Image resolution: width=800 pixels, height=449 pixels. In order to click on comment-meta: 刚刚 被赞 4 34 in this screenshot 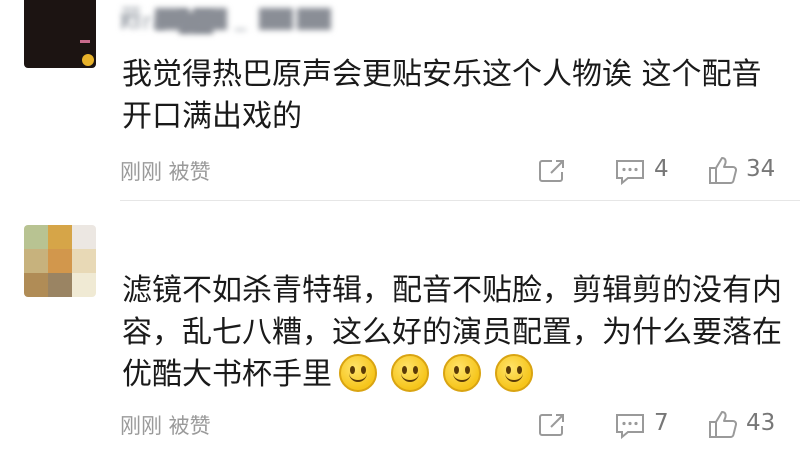, I will do `click(450, 171)`.